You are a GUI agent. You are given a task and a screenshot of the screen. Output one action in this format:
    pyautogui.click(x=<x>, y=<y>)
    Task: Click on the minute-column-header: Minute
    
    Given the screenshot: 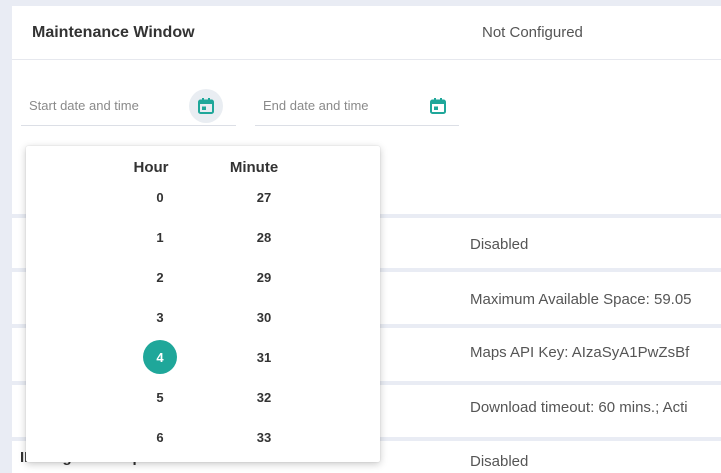 What is the action you would take?
    pyautogui.click(x=254, y=167)
    